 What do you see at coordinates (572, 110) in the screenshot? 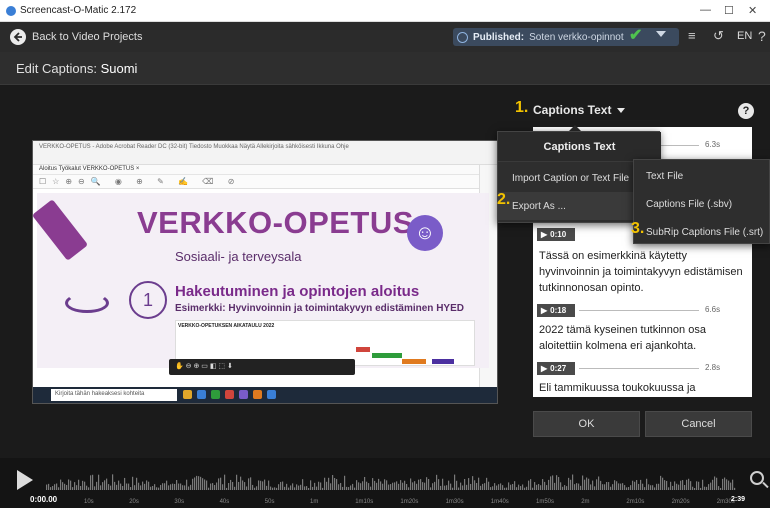
I see `captions-text-label: Captions Text` at bounding box center [572, 110].